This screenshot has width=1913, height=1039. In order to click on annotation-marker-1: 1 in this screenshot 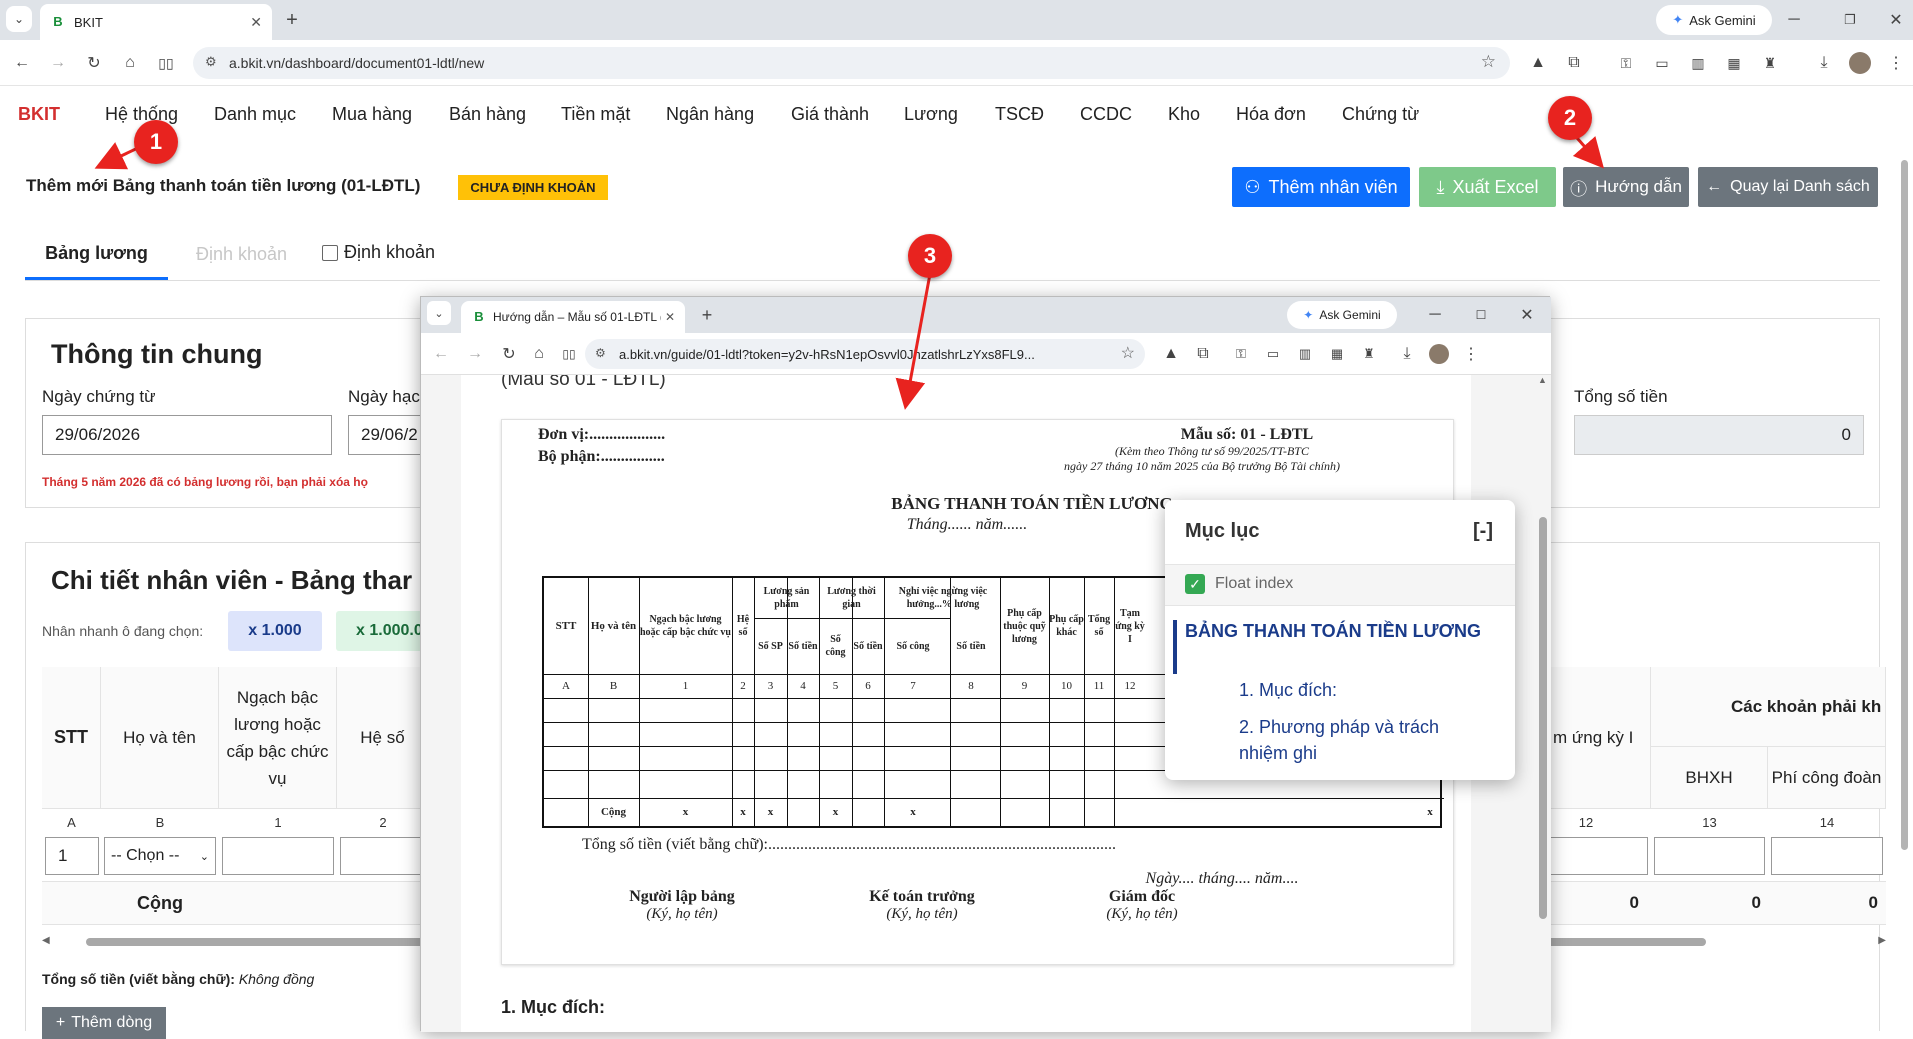, I will do `click(156, 142)`.